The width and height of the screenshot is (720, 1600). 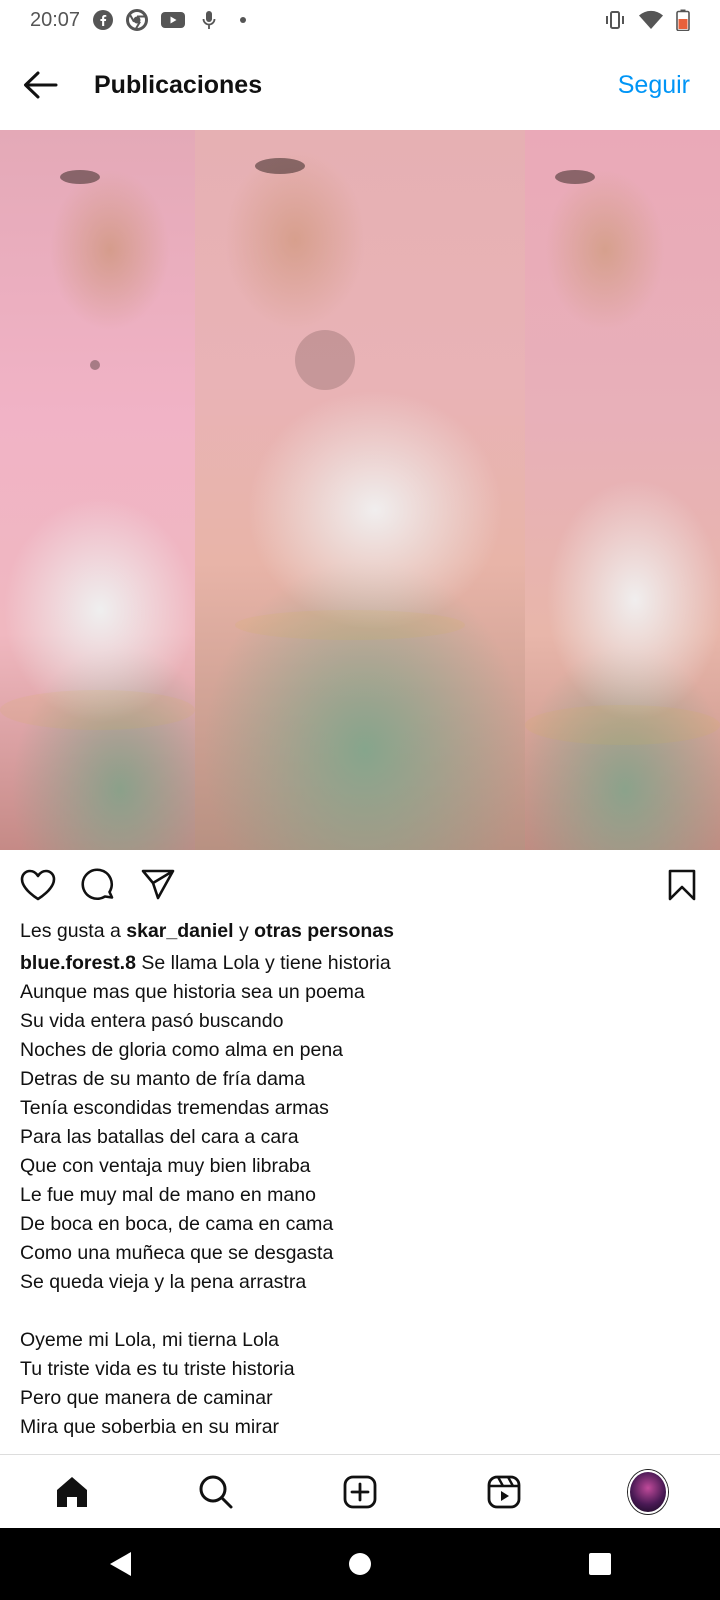 I want to click on mic-icon, so click(x=209, y=20).